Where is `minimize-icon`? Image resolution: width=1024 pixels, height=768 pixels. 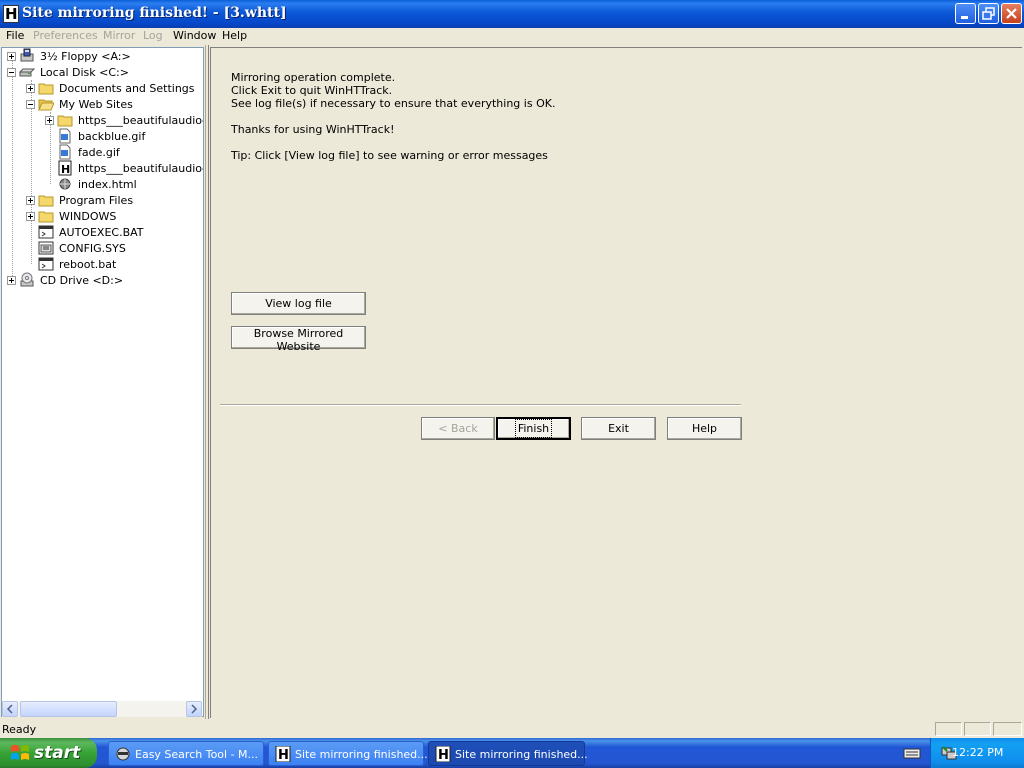
minimize-icon is located at coordinates (964, 17).